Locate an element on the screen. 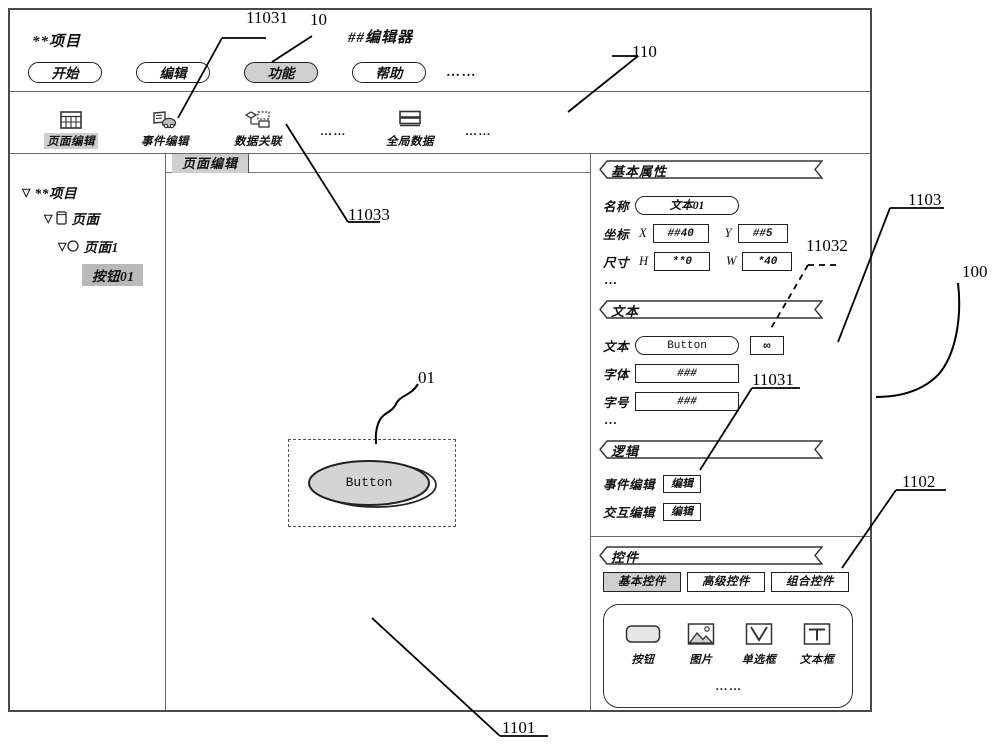  property-row-event-edit: 事件编辑 编辑 is located at coordinates (652, 483).